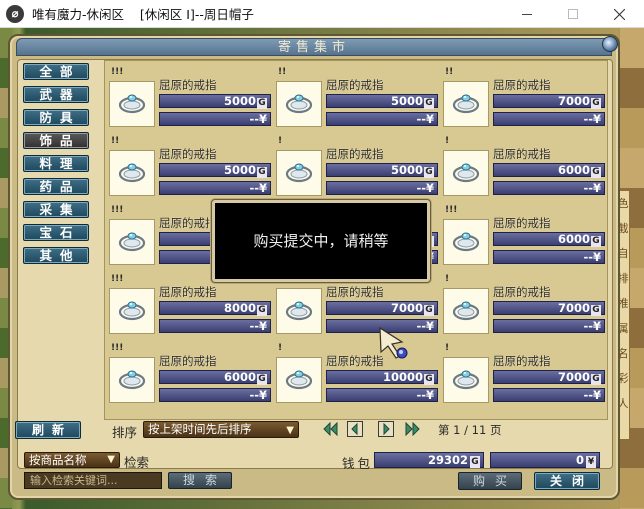 The image size is (644, 509). What do you see at coordinates (545, 460) in the screenshot?
I see `wallet-rmb: 0 ¥` at bounding box center [545, 460].